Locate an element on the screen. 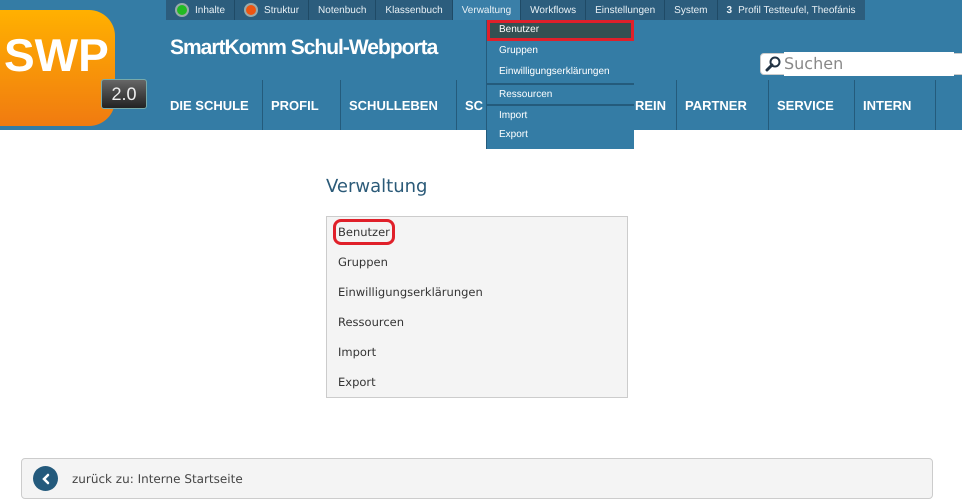 Image resolution: width=962 pixels, height=503 pixels. menu-item: Notenbuch is located at coordinates (342, 10).